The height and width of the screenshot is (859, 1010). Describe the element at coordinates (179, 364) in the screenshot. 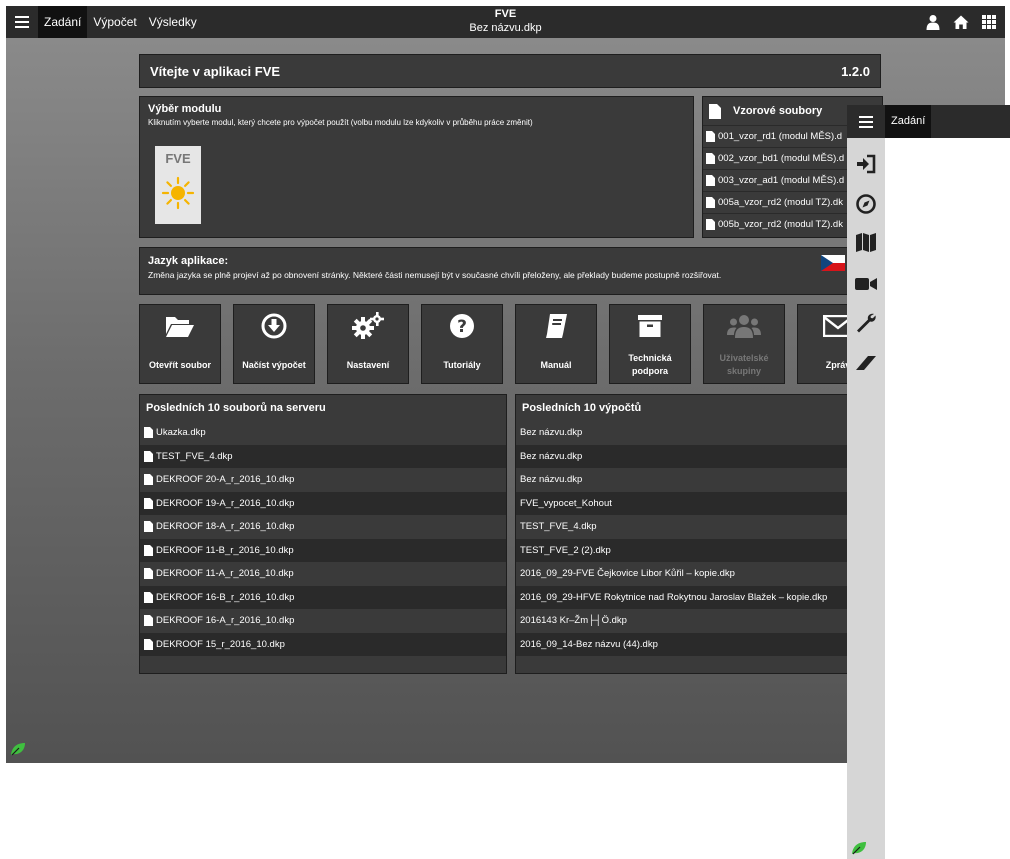

I see `action-label: Otevřít soubor` at that location.